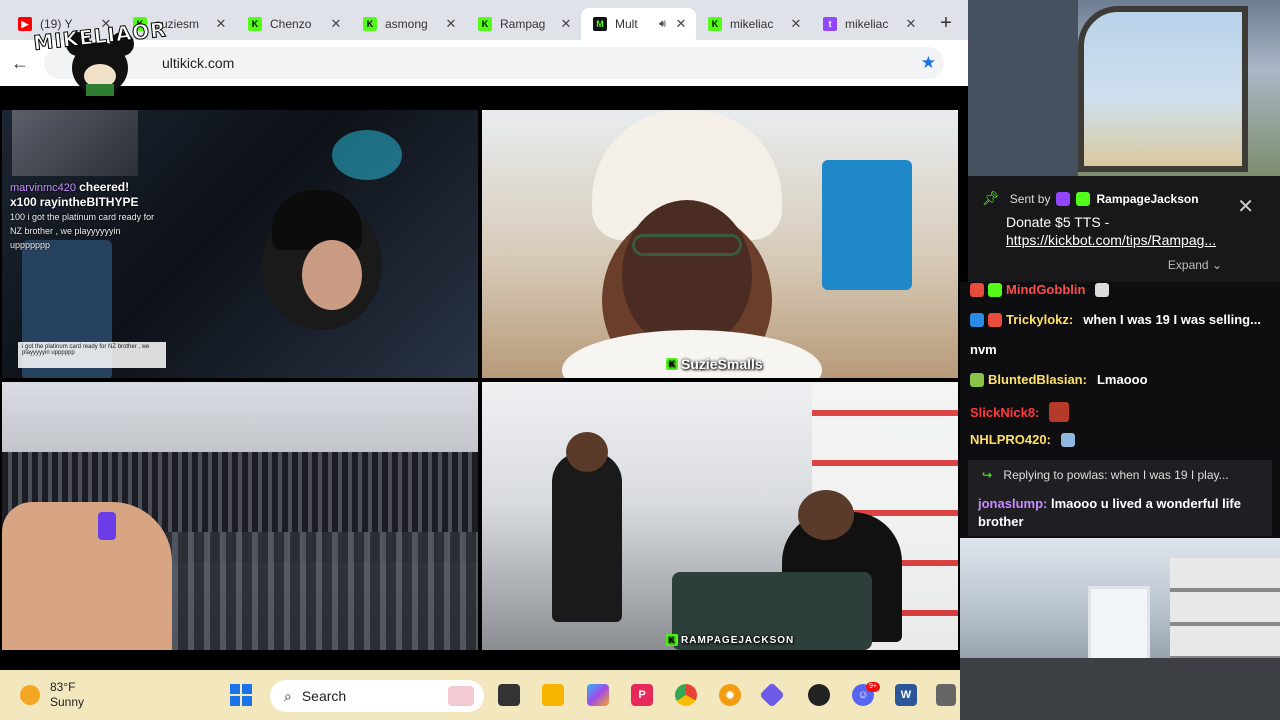 The height and width of the screenshot is (720, 1280). I want to click on picsart-icon: P, so click(642, 695).